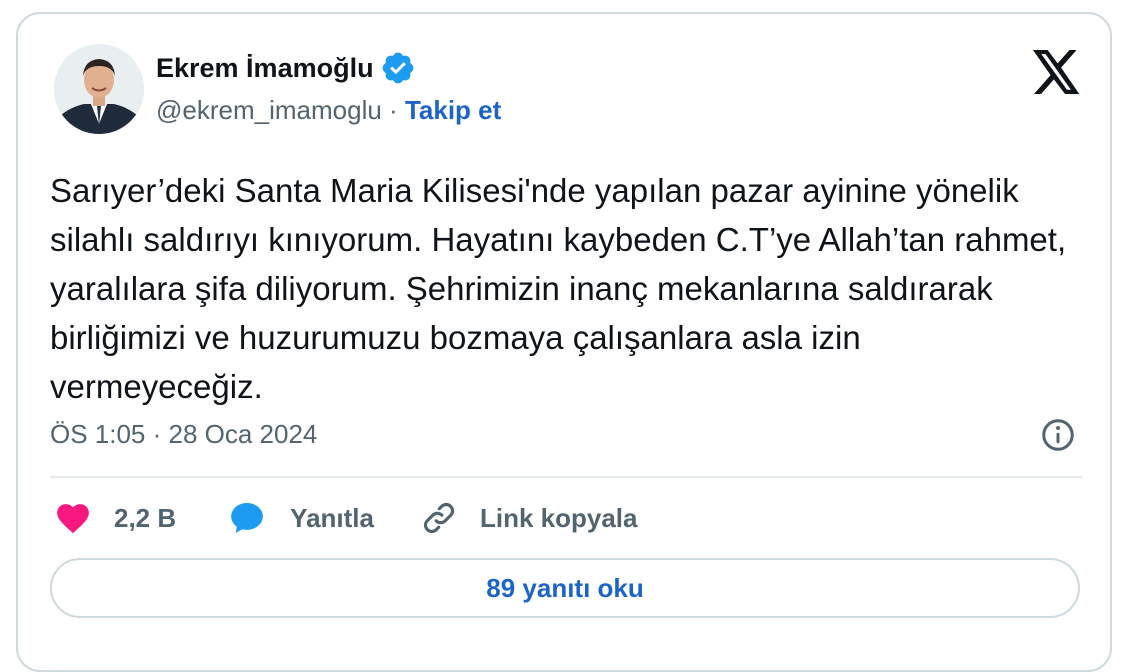  Describe the element at coordinates (439, 518) in the screenshot. I see `link-icon` at that location.